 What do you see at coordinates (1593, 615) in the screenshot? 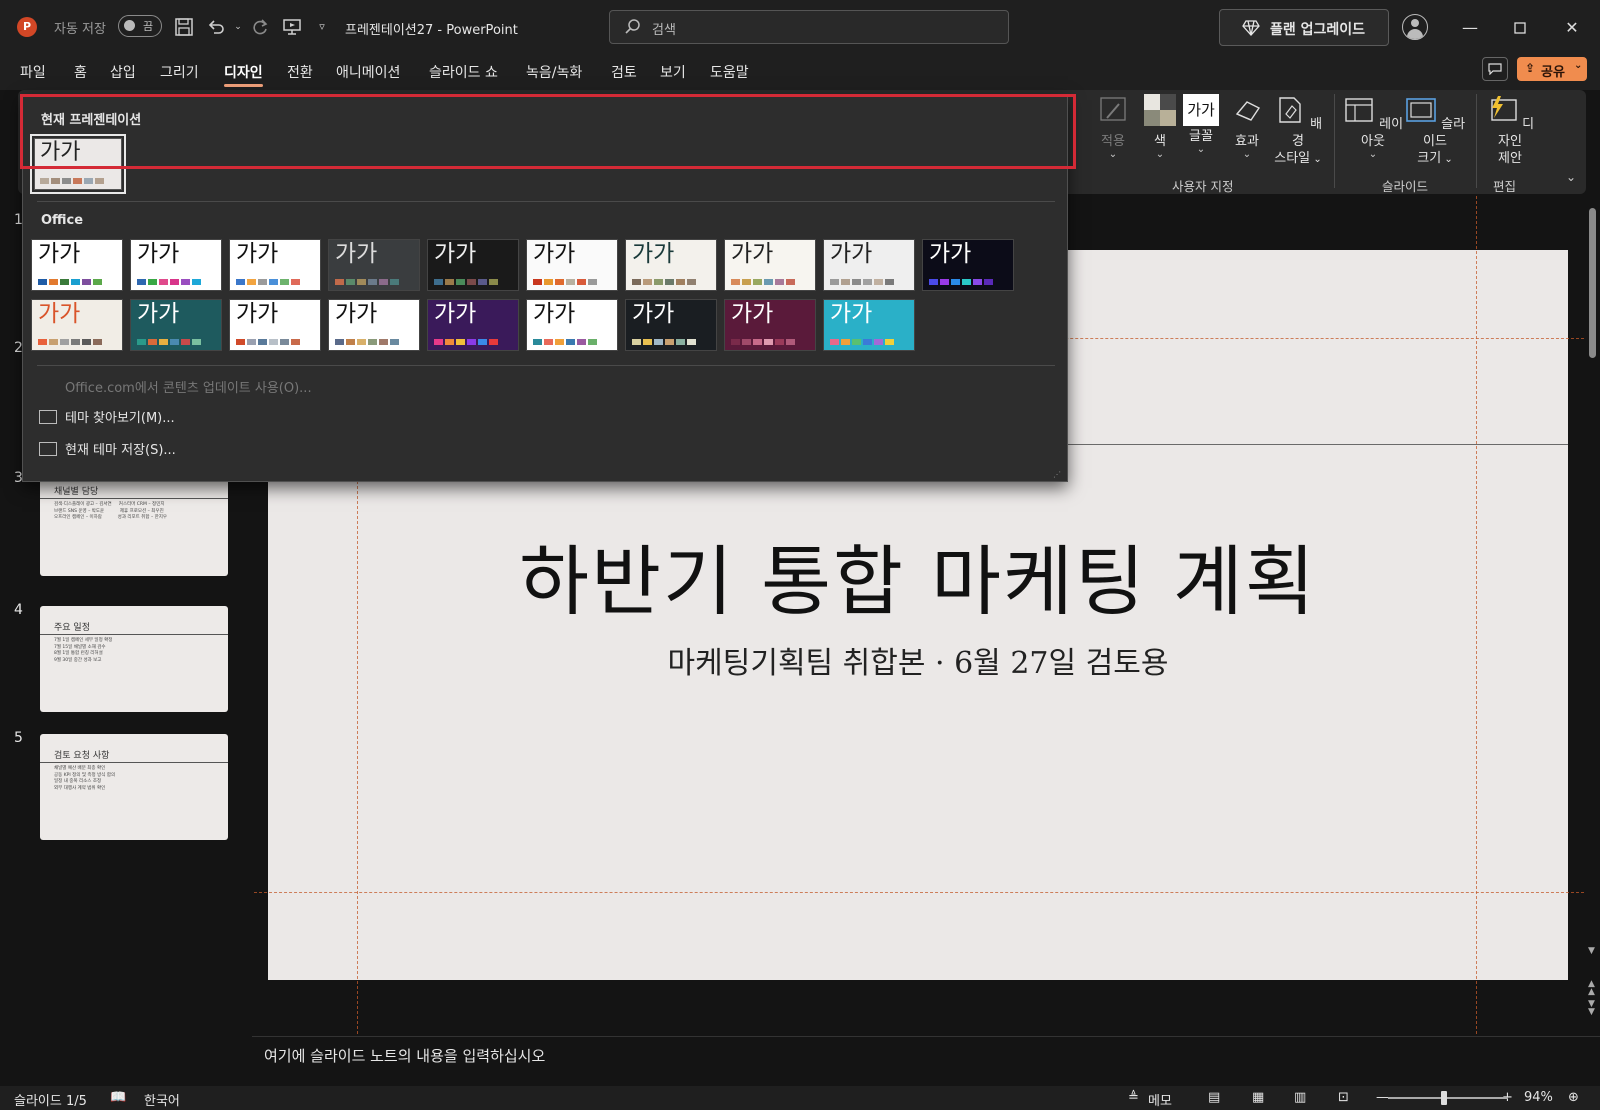
I see `vertical-scrollbar: ▼ ▲ ▲ ▼ ▼` at bounding box center [1593, 615].